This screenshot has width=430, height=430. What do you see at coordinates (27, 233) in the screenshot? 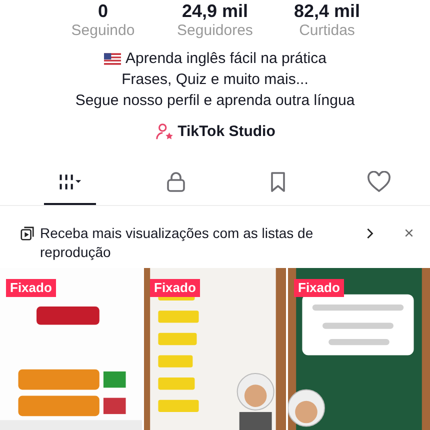
I see `playlist-icon` at bounding box center [27, 233].